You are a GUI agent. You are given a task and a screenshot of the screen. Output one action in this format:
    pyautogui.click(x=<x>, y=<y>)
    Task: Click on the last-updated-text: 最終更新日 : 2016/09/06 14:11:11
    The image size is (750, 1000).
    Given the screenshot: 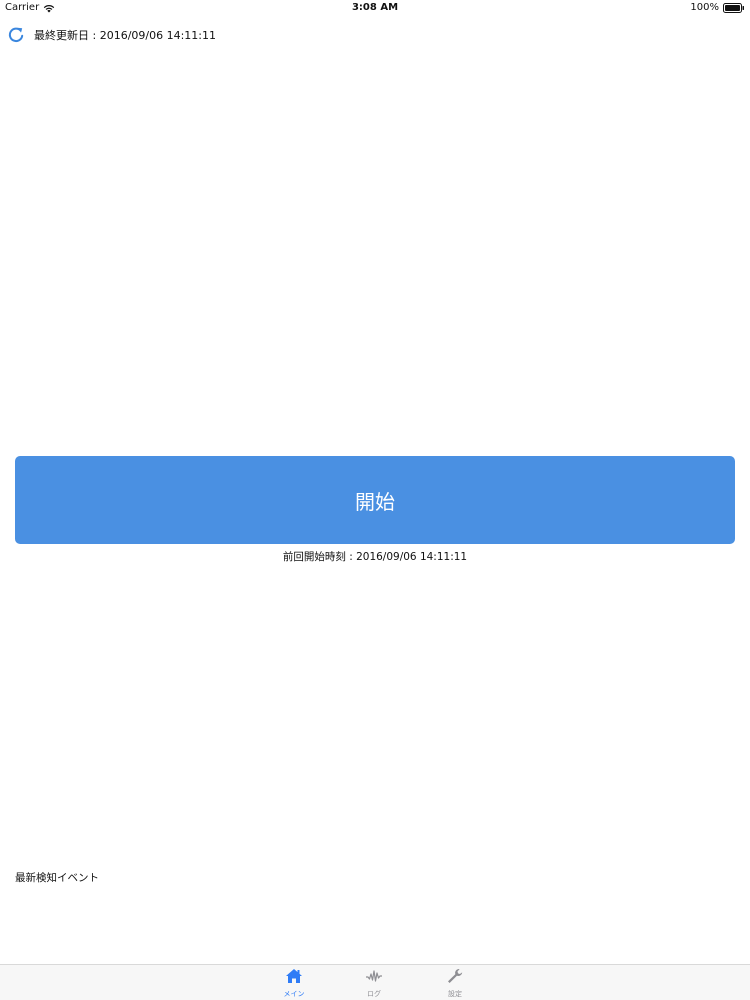 What is the action you would take?
    pyautogui.click(x=125, y=35)
    